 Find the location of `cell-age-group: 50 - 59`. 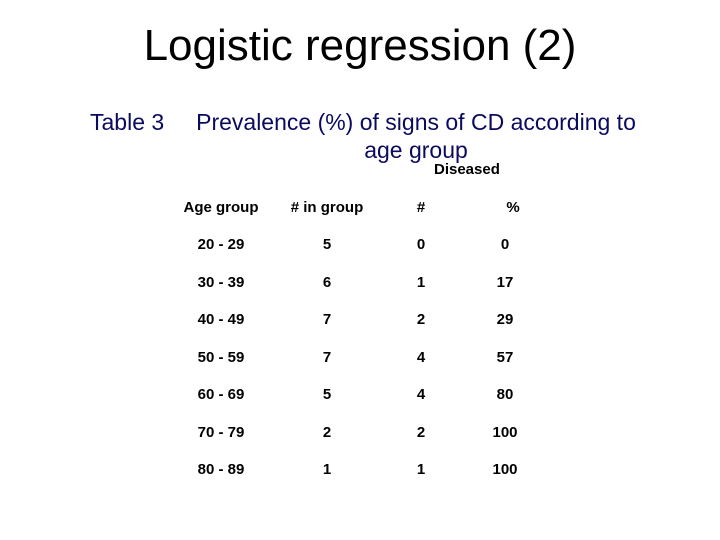

cell-age-group: 50 - 59 is located at coordinates (221, 357).